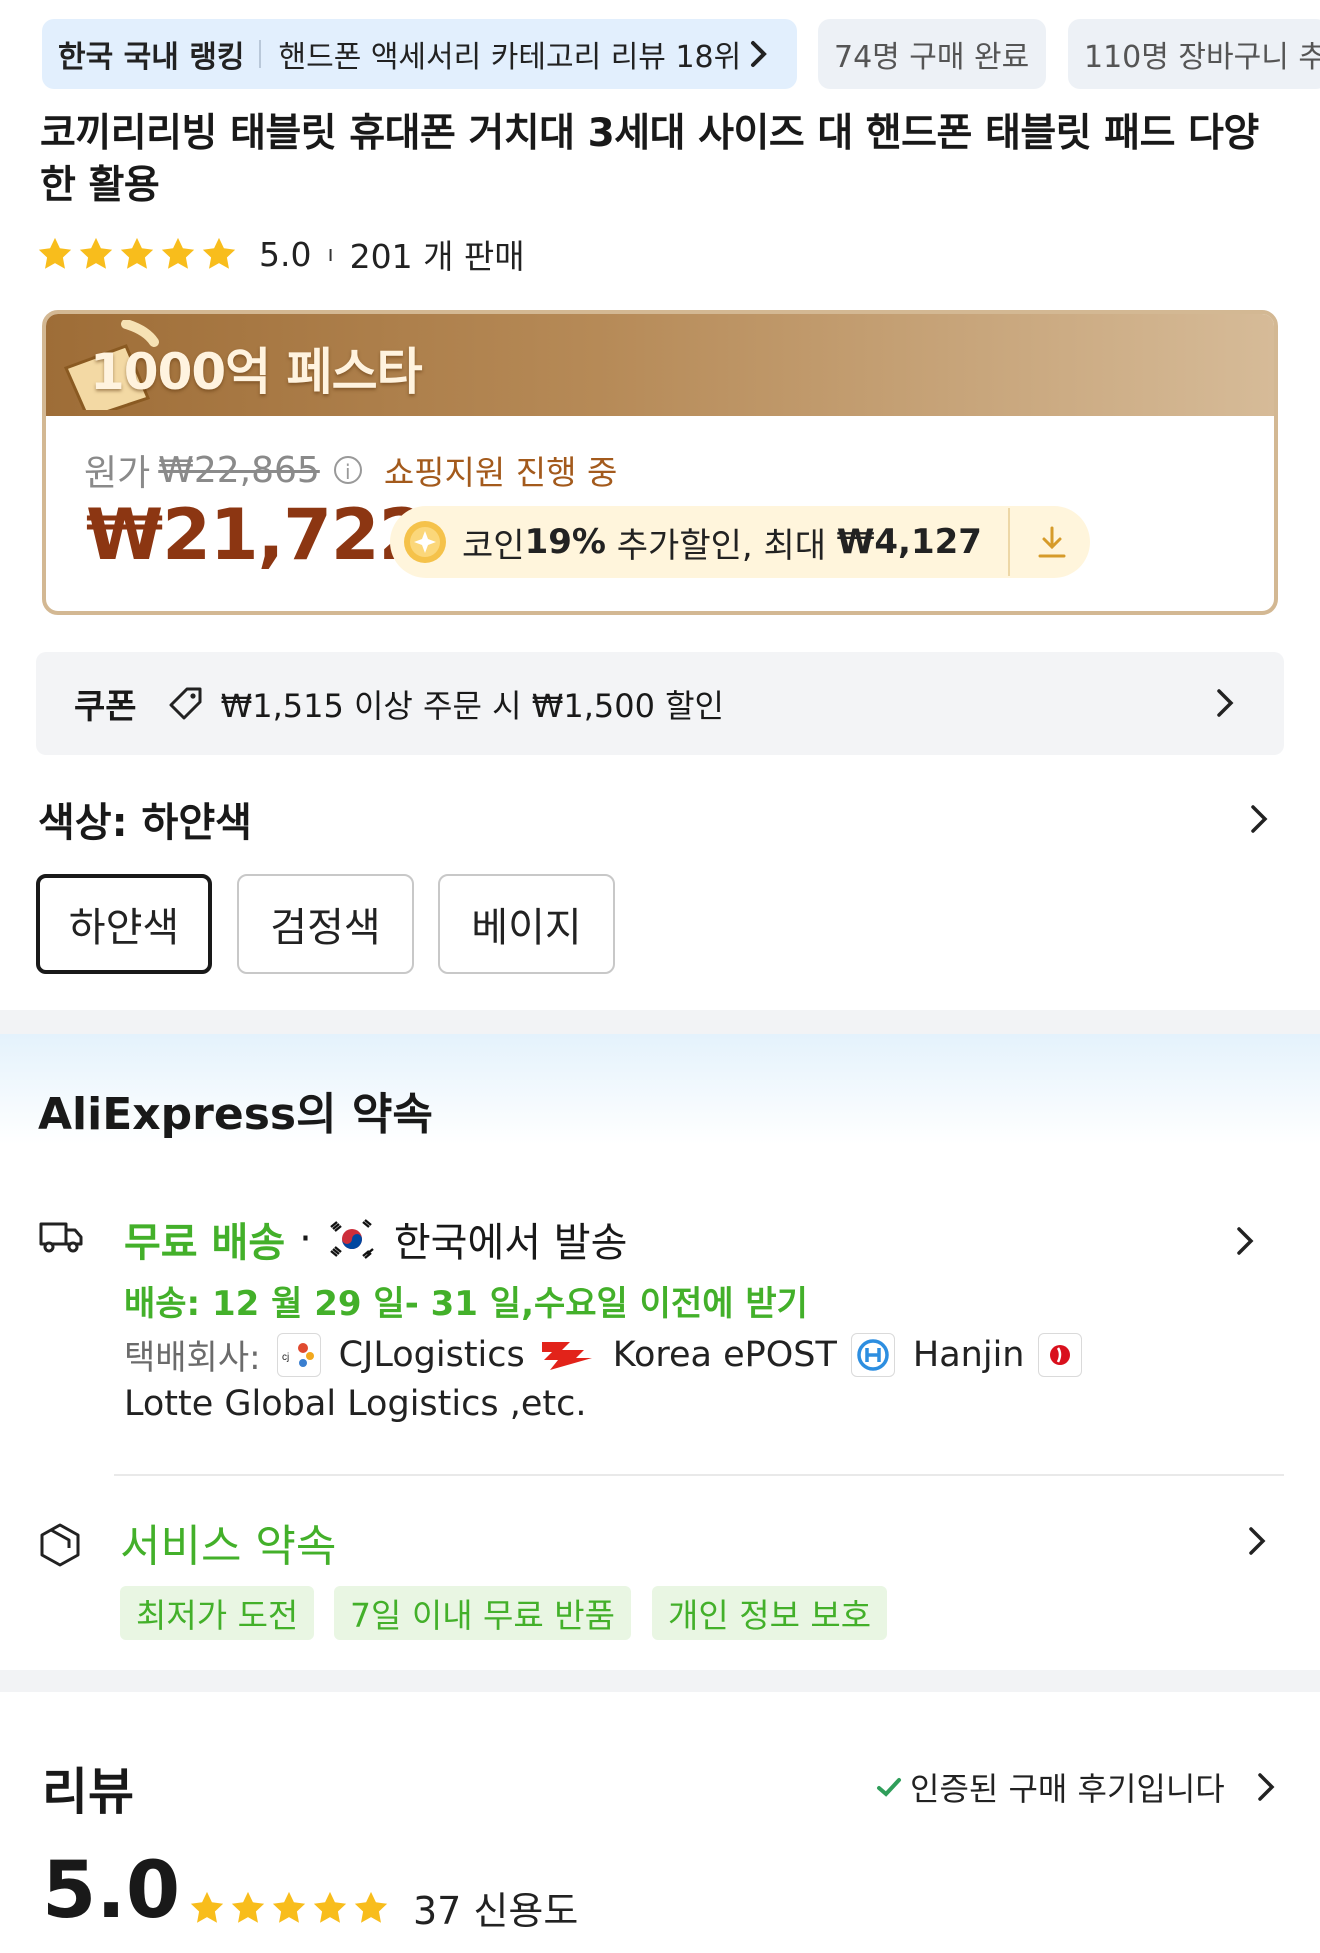  I want to click on current-price: ₩21,722, so click(256, 535).